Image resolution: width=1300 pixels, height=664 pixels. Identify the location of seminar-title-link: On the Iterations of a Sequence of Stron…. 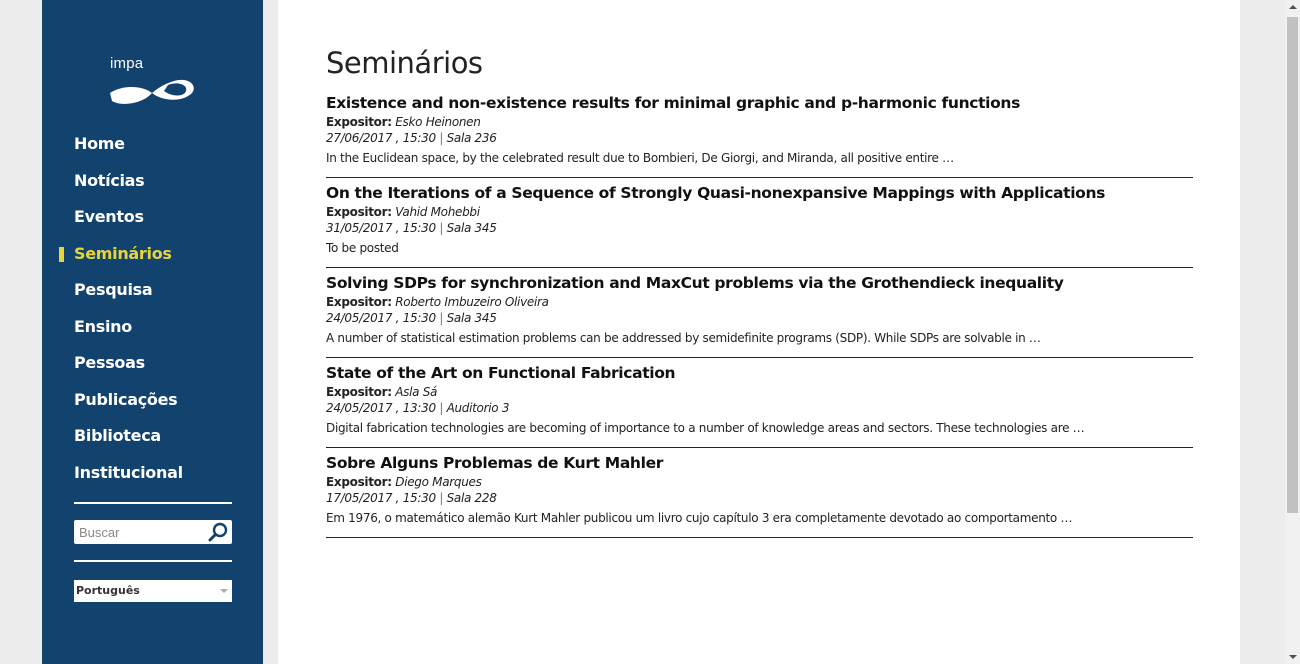
(715, 193).